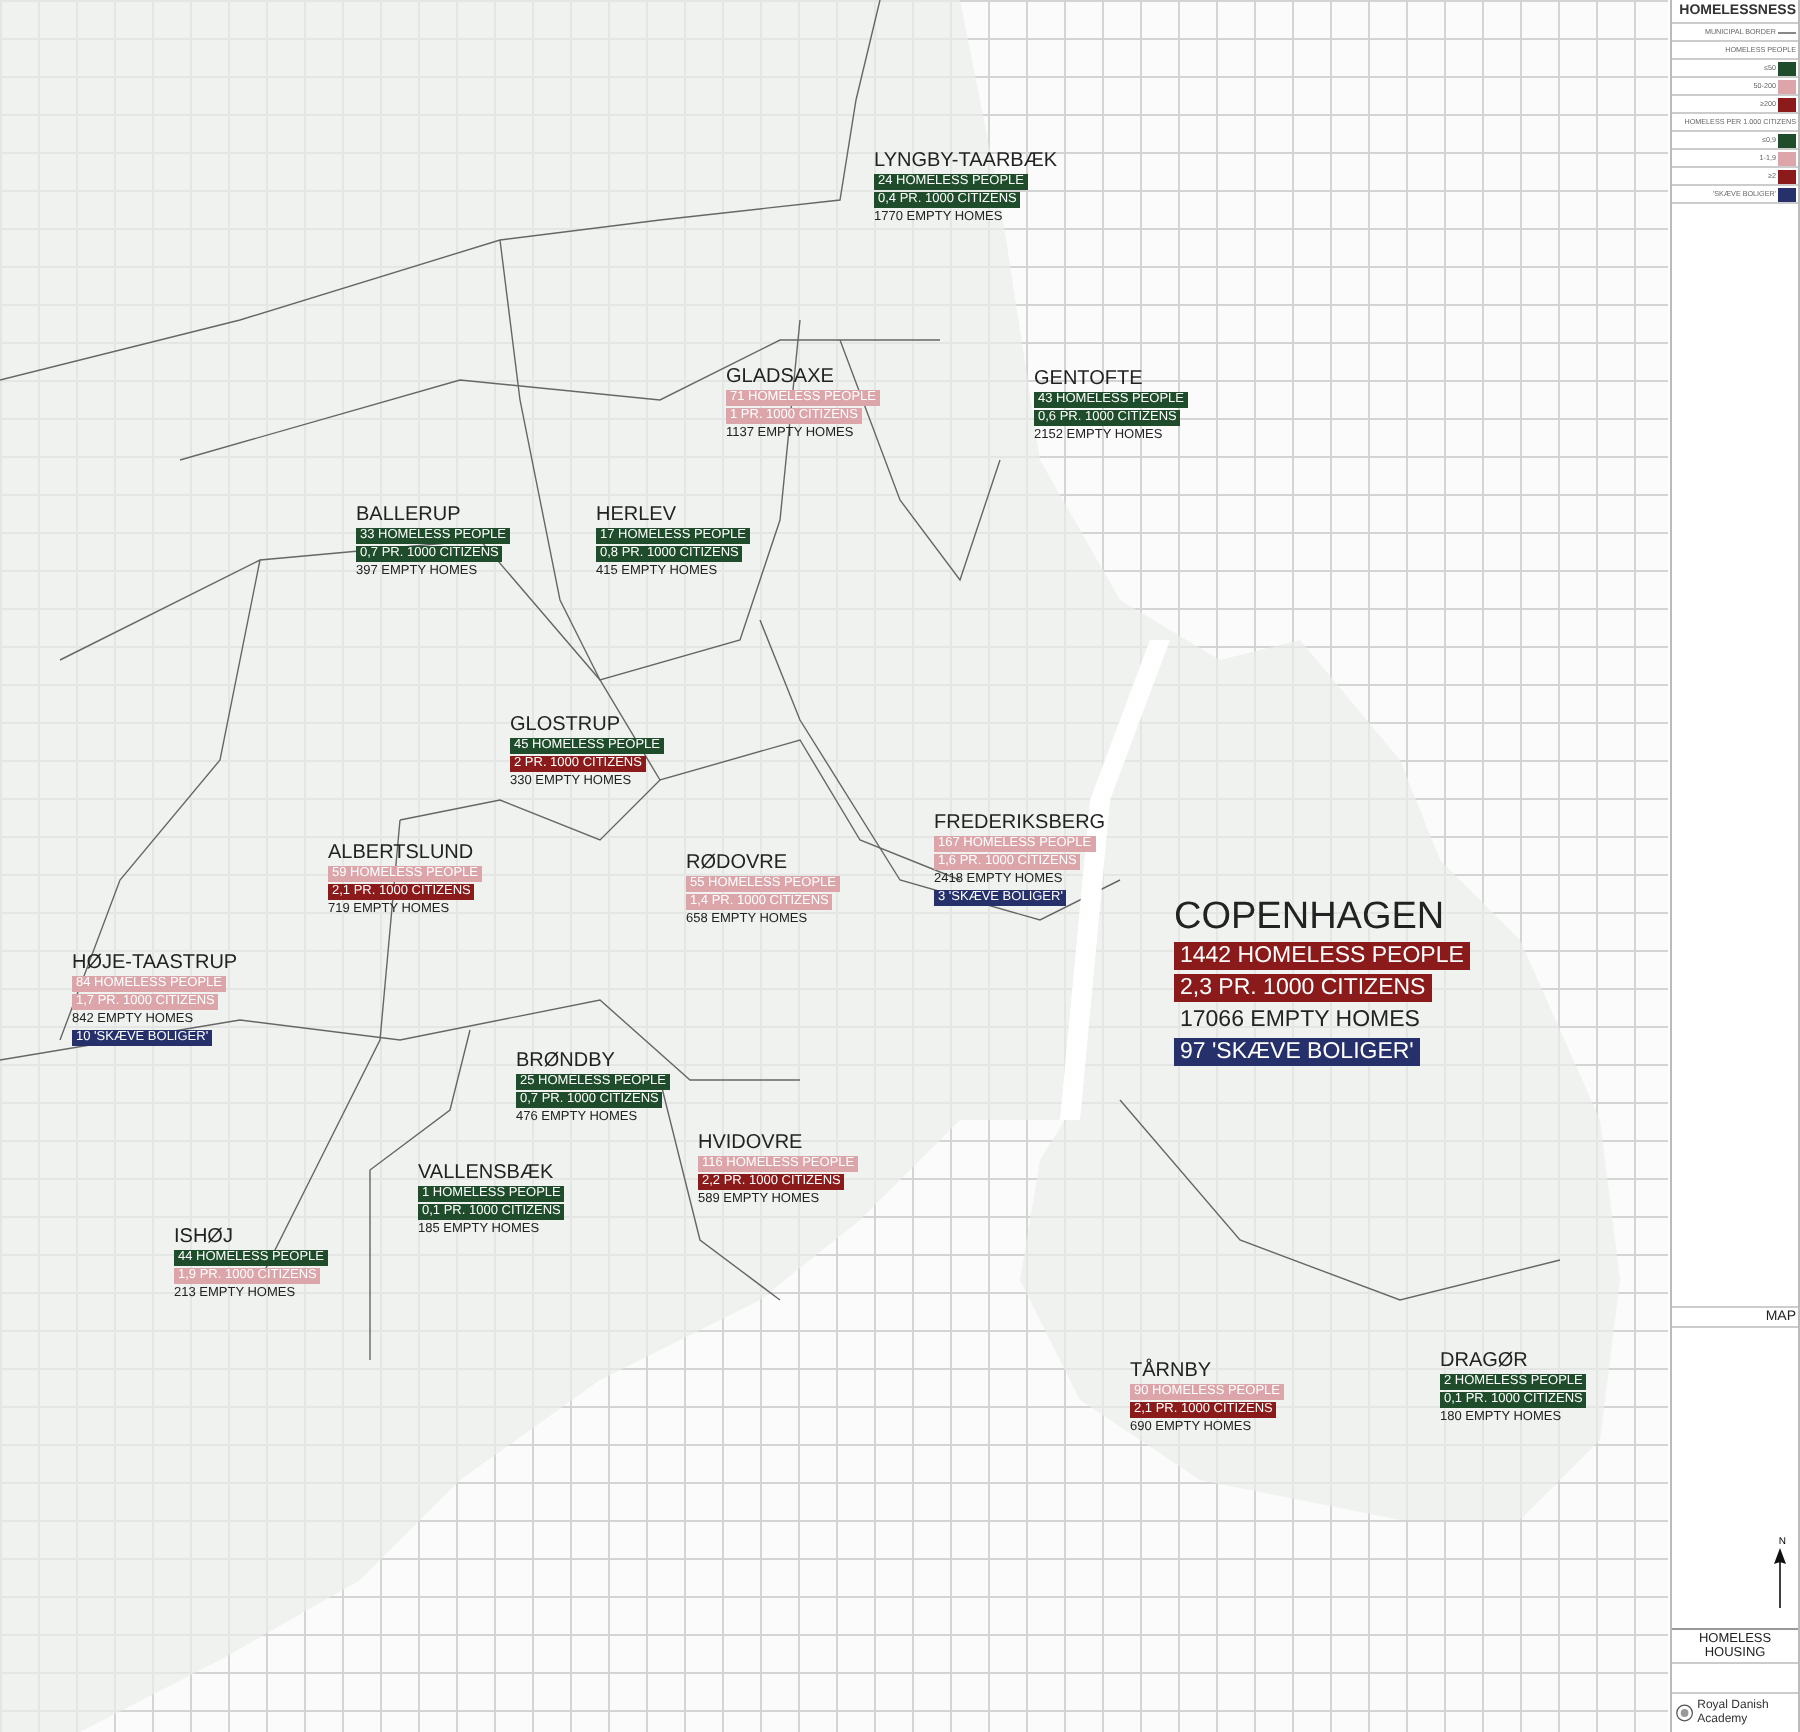 The height and width of the screenshot is (1732, 1800). I want to click on municipality-name: FREDERIKSBERG, so click(1020, 823).